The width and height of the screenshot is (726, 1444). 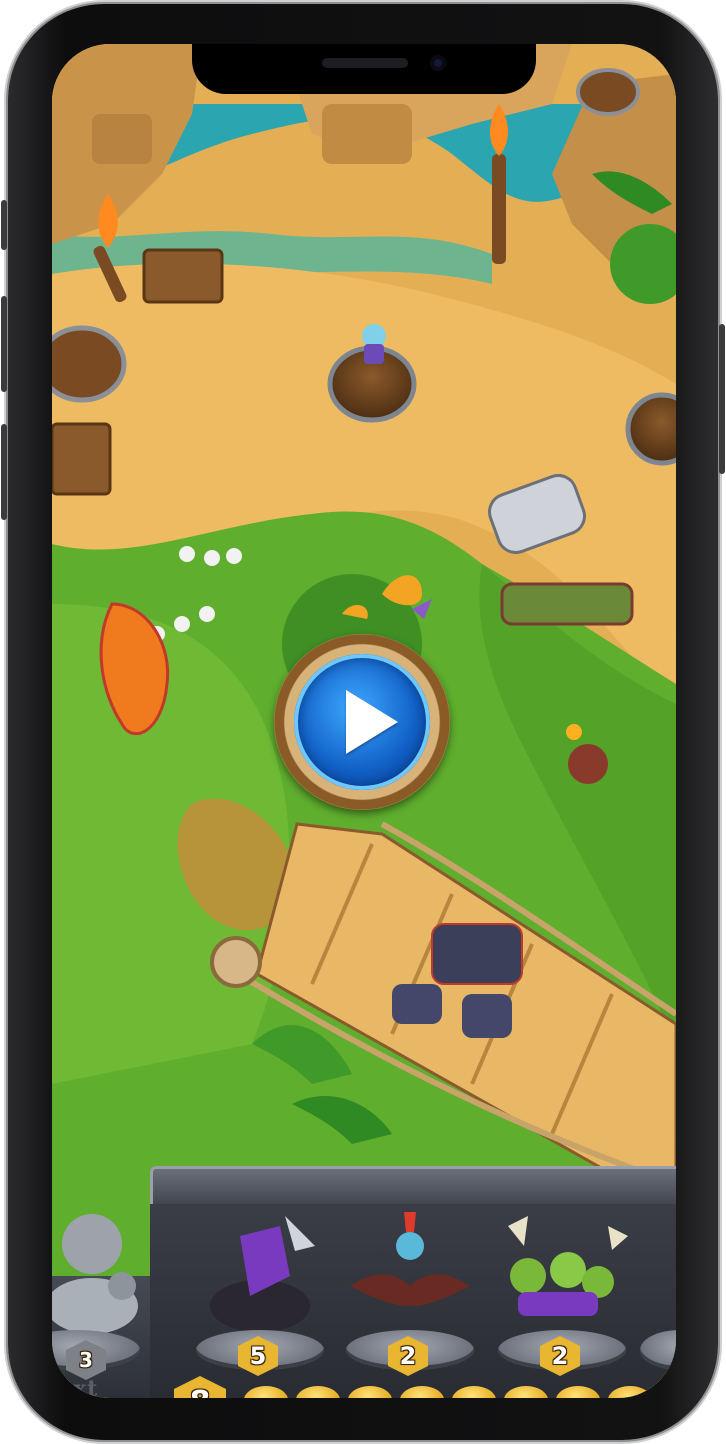 I want to click on hand-card-2: 2, so click(x=410, y=1301).